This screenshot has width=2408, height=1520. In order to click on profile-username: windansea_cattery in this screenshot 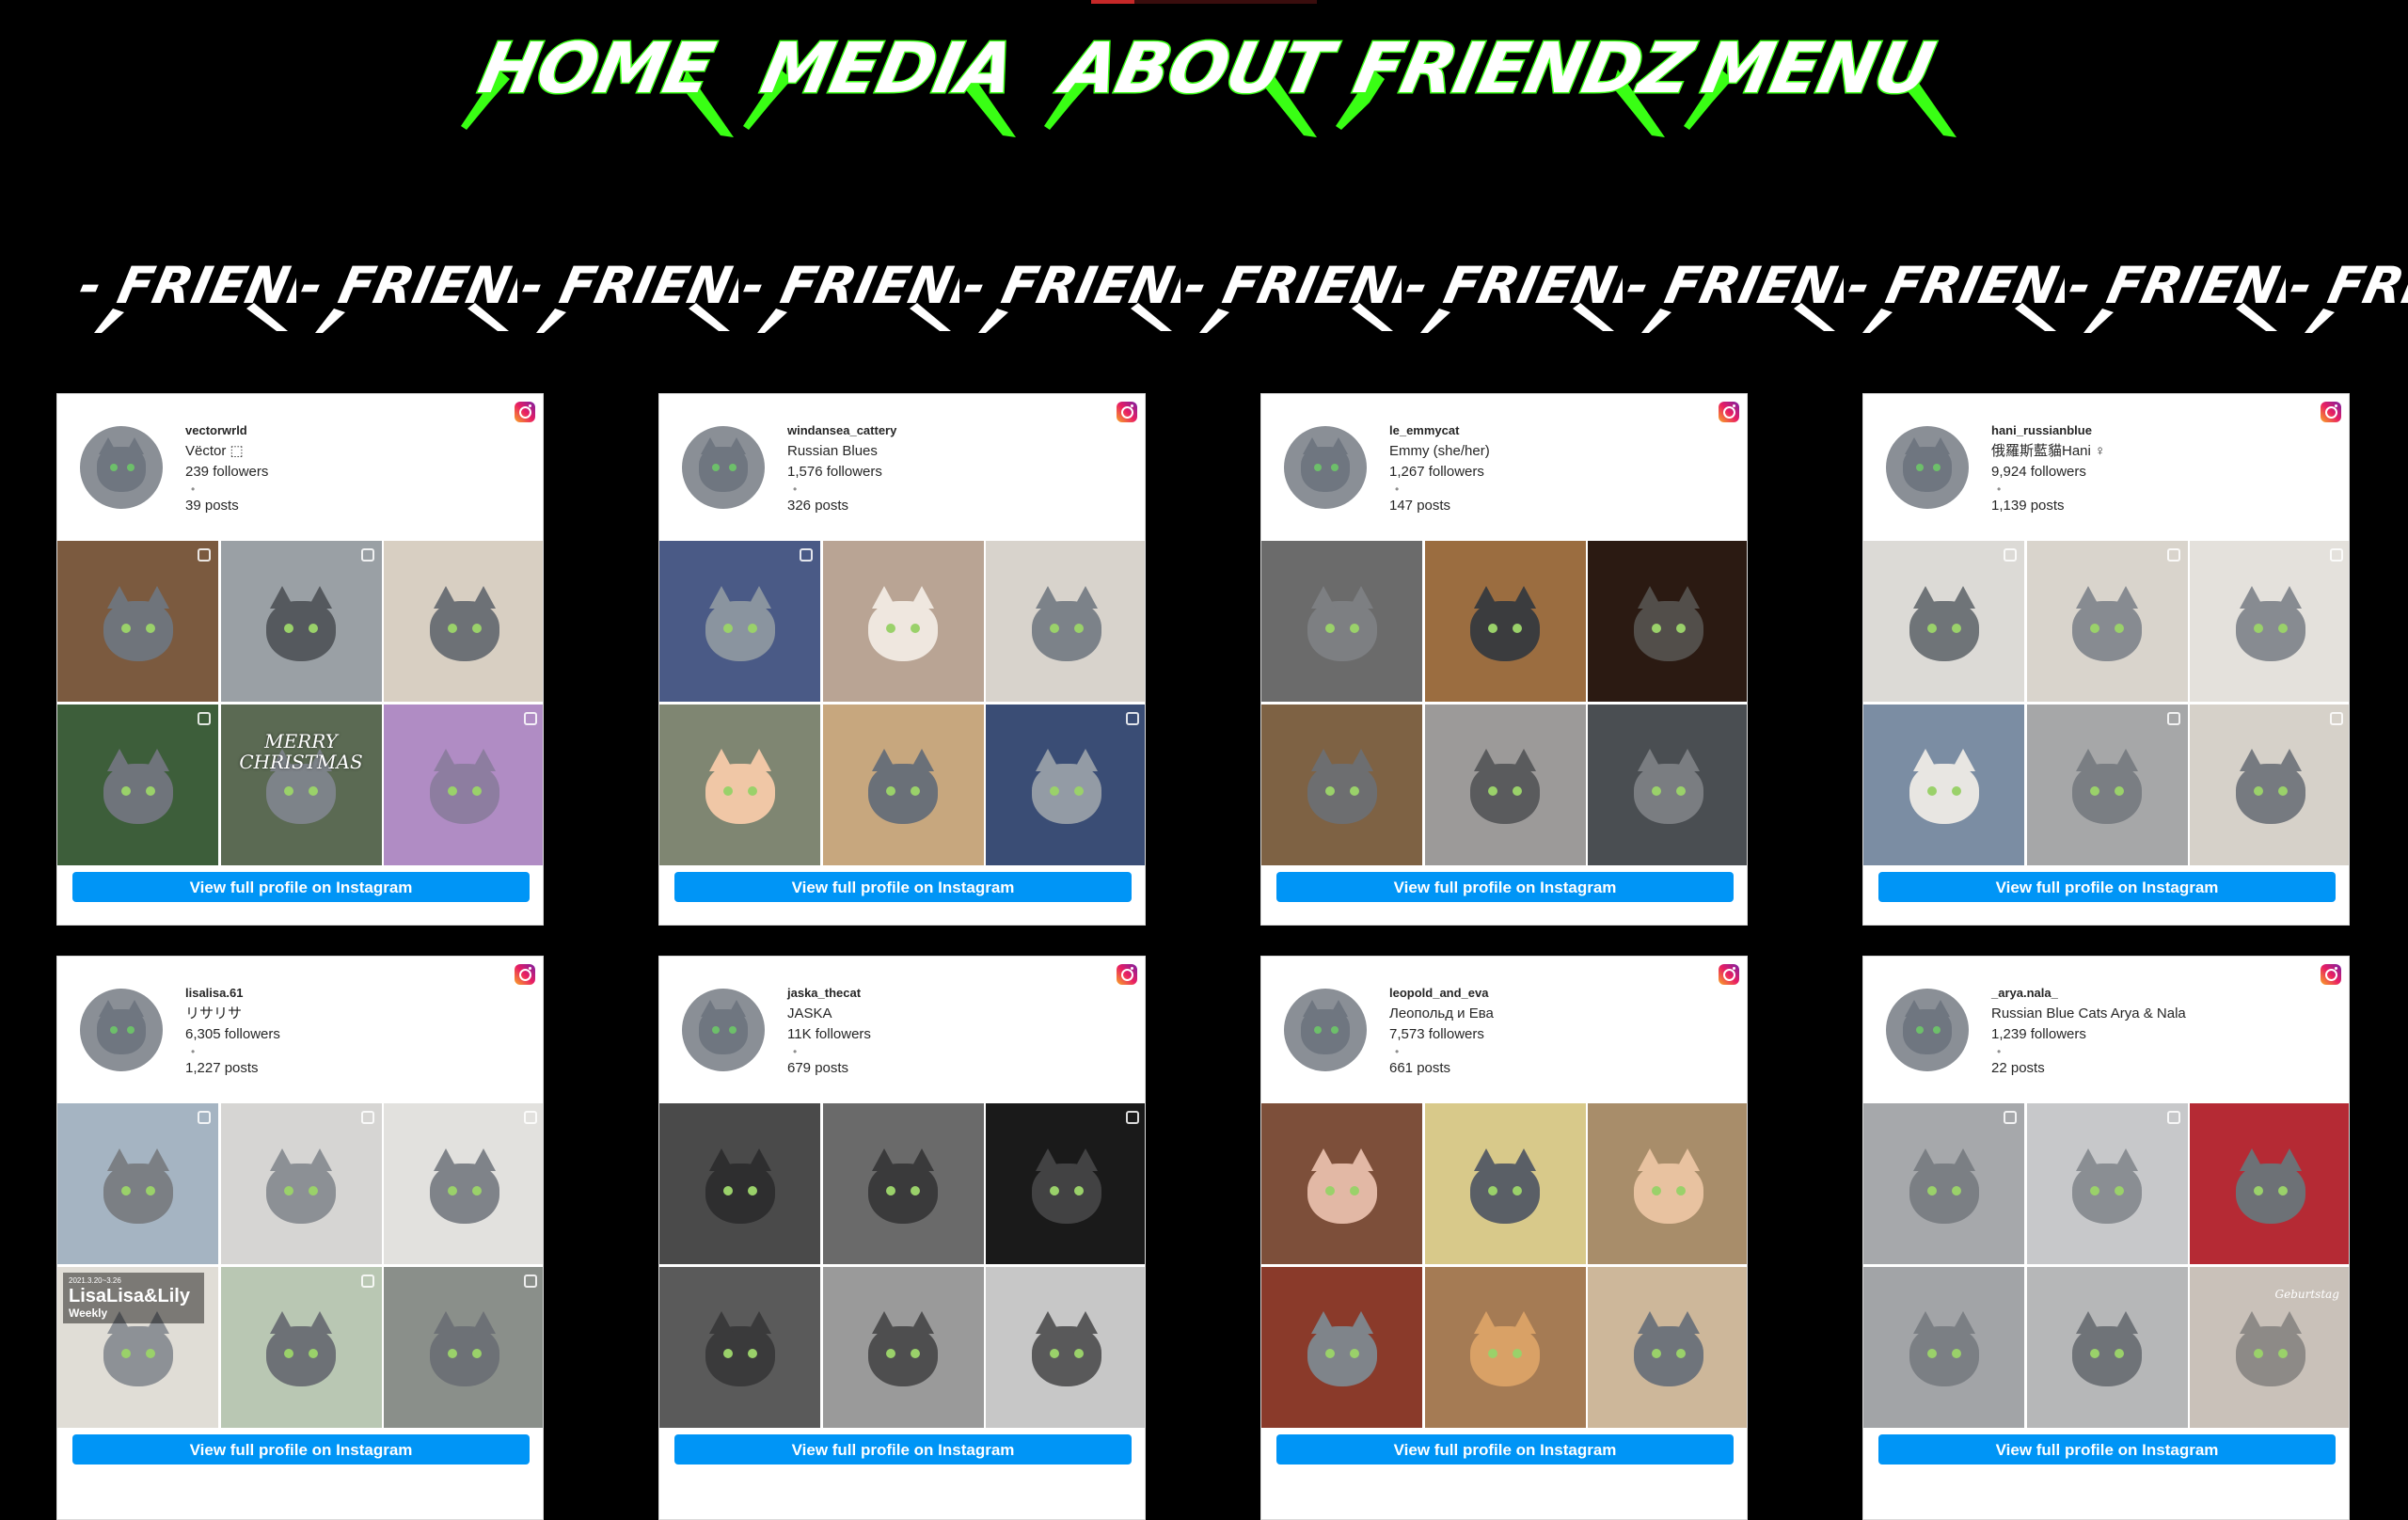, I will do `click(957, 430)`.